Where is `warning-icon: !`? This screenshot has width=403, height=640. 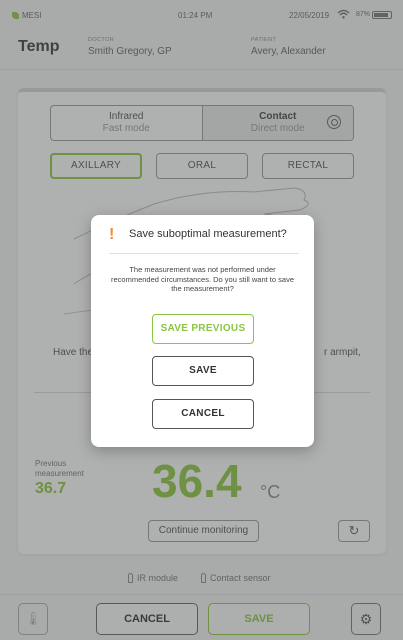 warning-icon: ! is located at coordinates (112, 234).